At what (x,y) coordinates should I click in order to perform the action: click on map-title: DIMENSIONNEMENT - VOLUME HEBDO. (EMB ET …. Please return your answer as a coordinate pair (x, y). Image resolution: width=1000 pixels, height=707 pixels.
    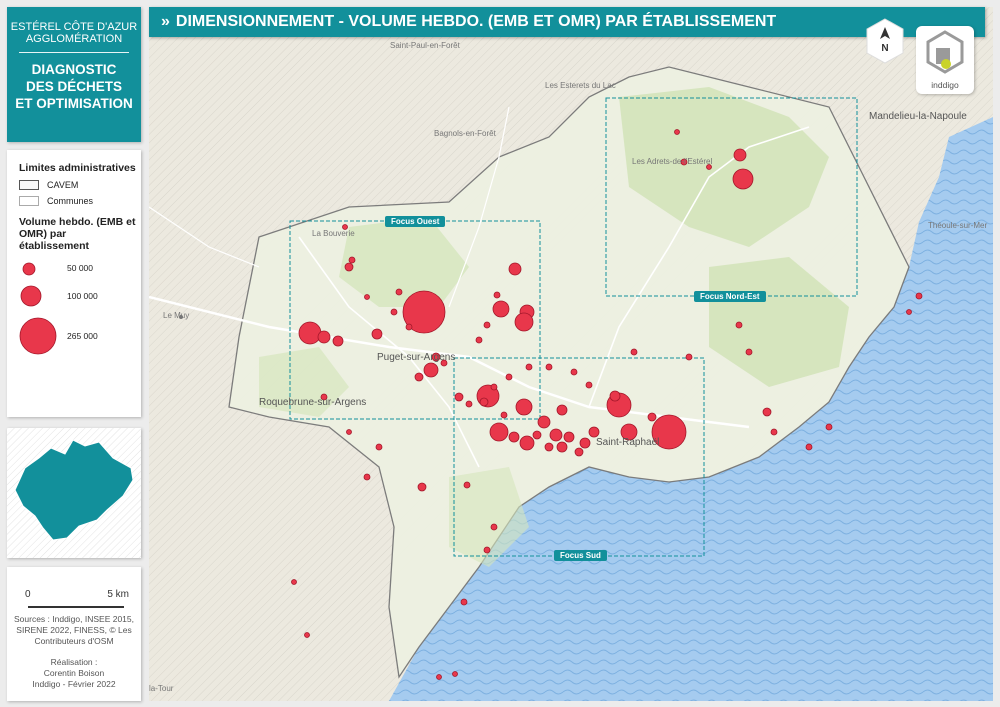
    Looking at the image, I should click on (476, 21).